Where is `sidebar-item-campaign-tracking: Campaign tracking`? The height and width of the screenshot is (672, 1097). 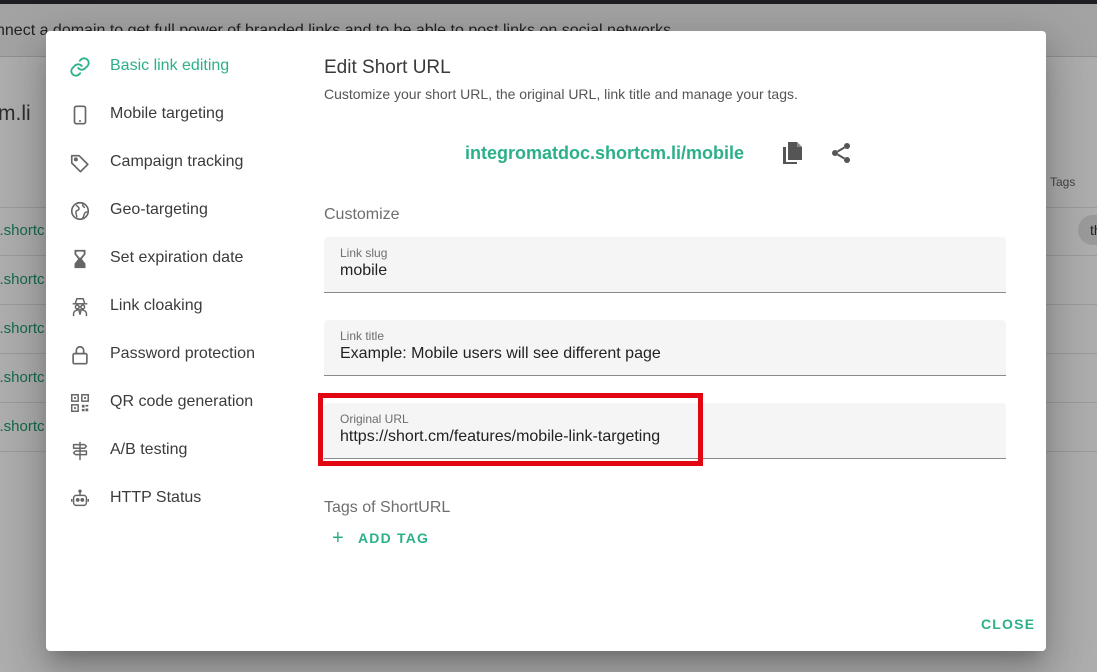 sidebar-item-campaign-tracking: Campaign tracking is located at coordinates (176, 163).